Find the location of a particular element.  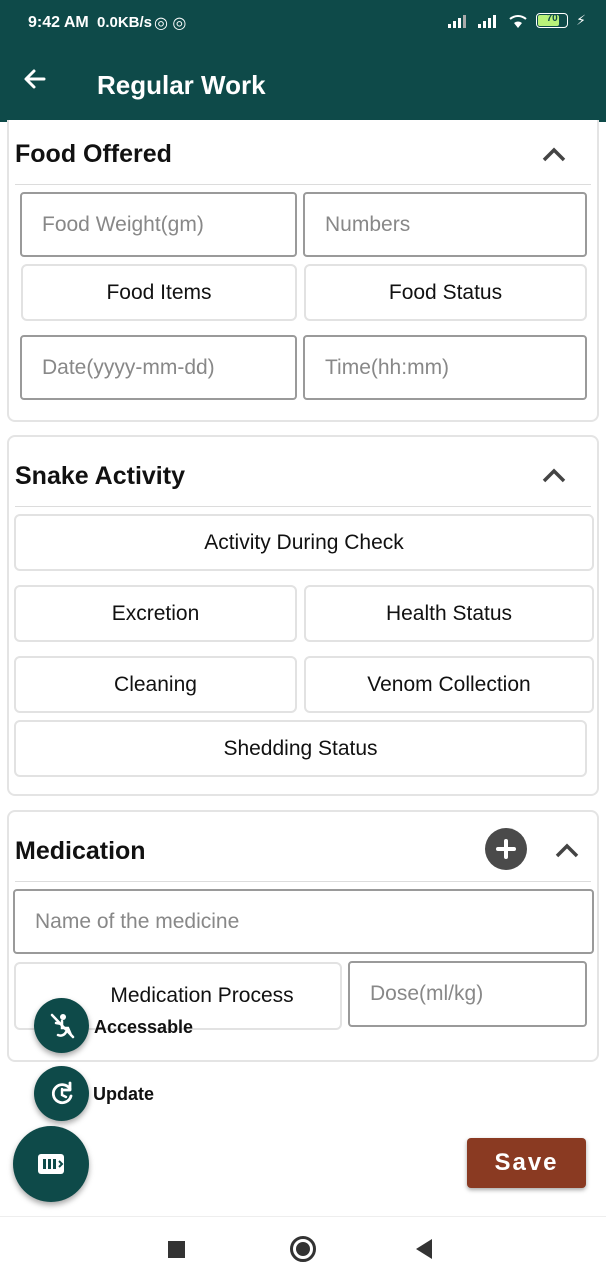

update-fab is located at coordinates (61, 1093).